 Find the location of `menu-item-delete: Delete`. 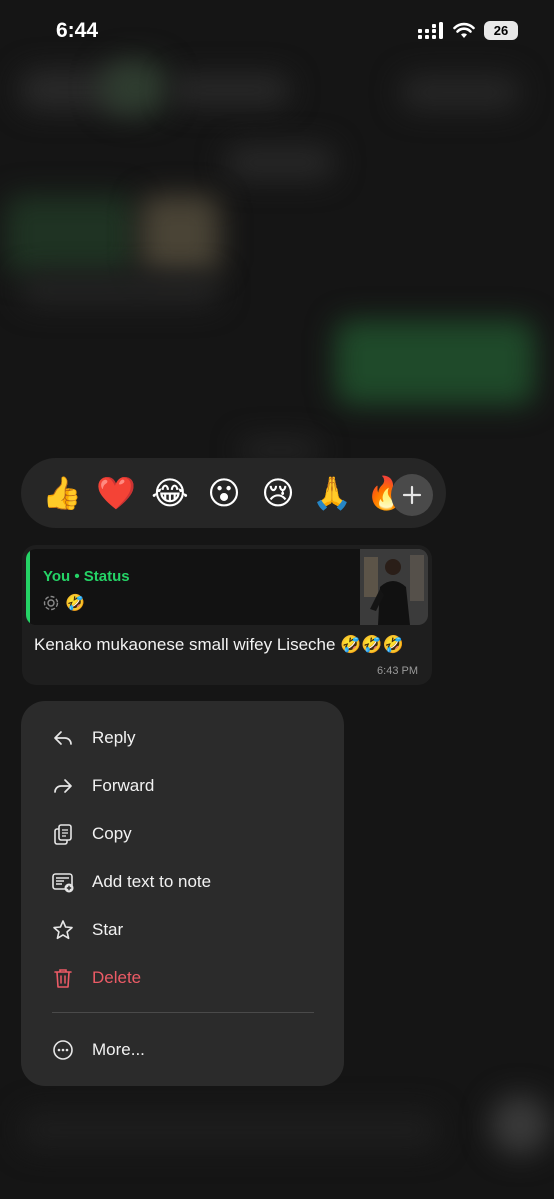

menu-item-delete: Delete is located at coordinates (182, 978).